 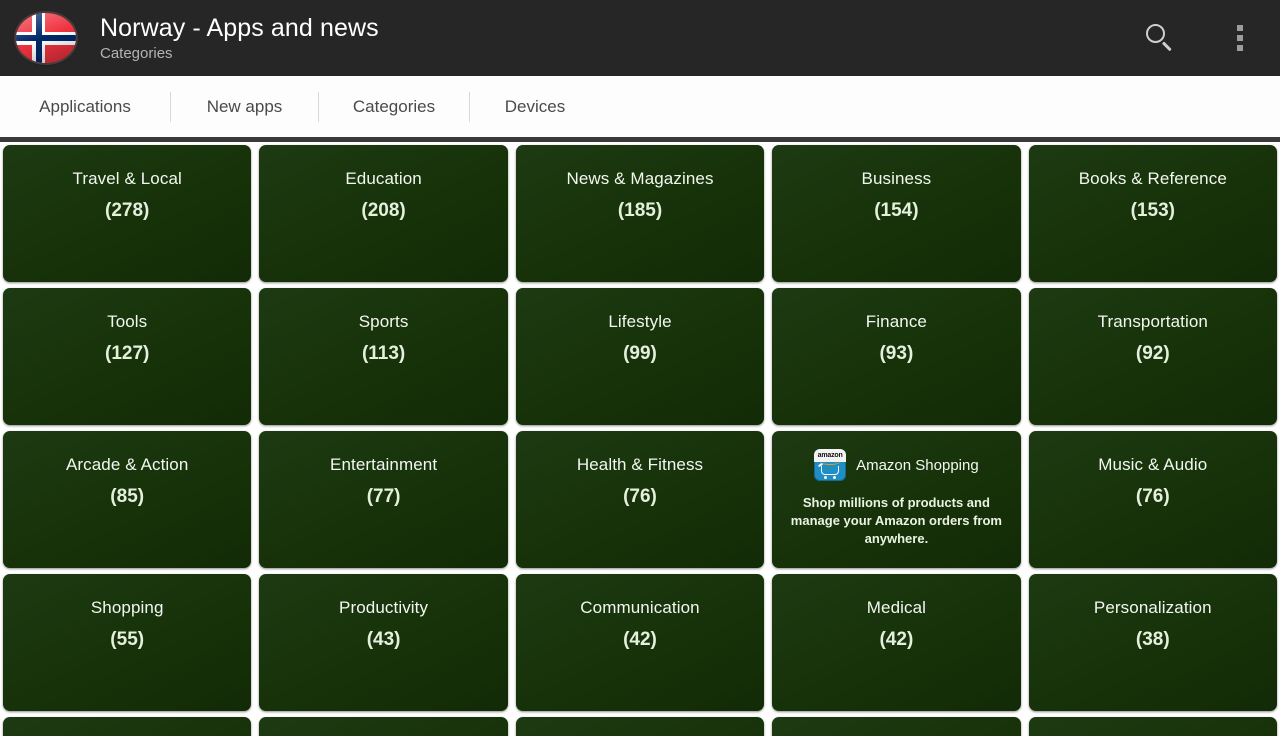 I want to click on category-tile: Music & Audio (76), so click(x=1152, y=499).